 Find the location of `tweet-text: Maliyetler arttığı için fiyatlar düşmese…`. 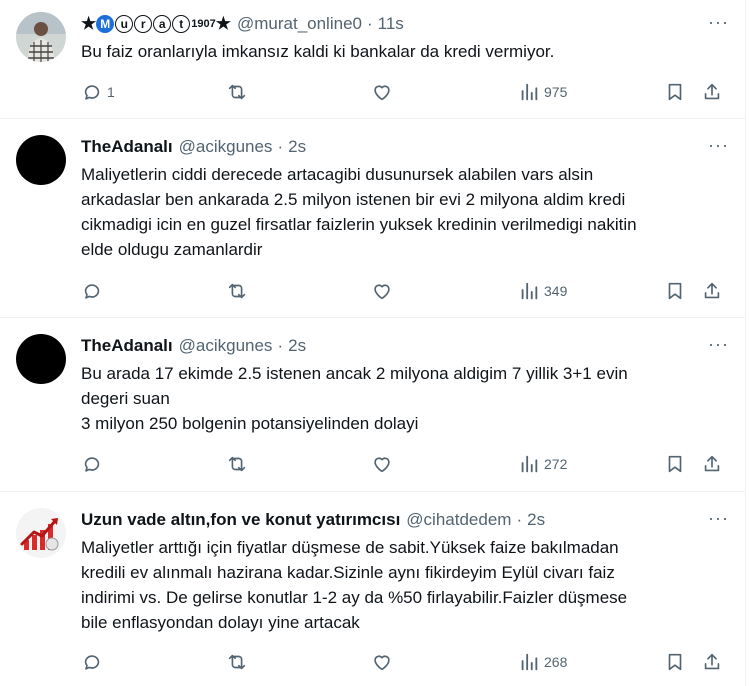

tweet-text: Maliyetler arttığı için fiyatlar düşmese… is located at coordinates (354, 585).